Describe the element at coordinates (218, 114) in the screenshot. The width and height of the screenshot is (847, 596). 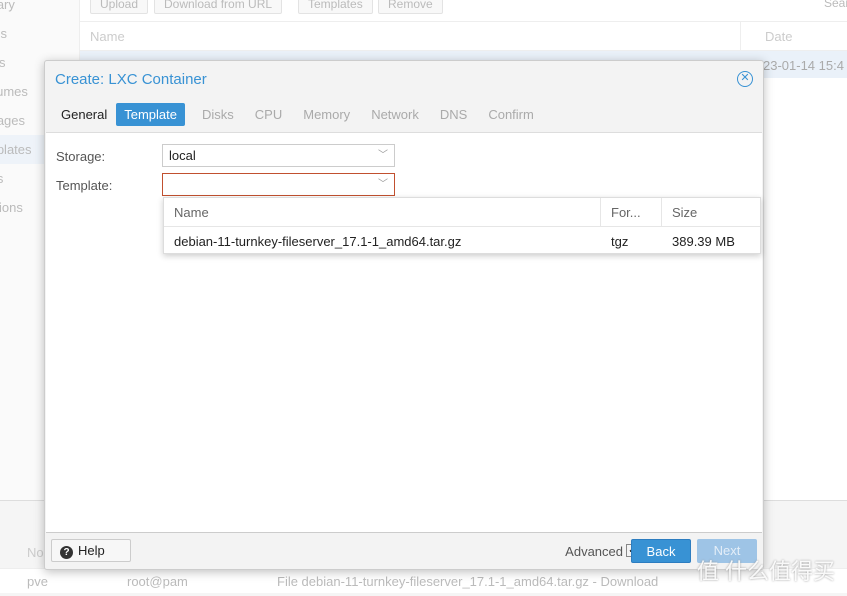
I see `tab-disks: Disks` at that location.